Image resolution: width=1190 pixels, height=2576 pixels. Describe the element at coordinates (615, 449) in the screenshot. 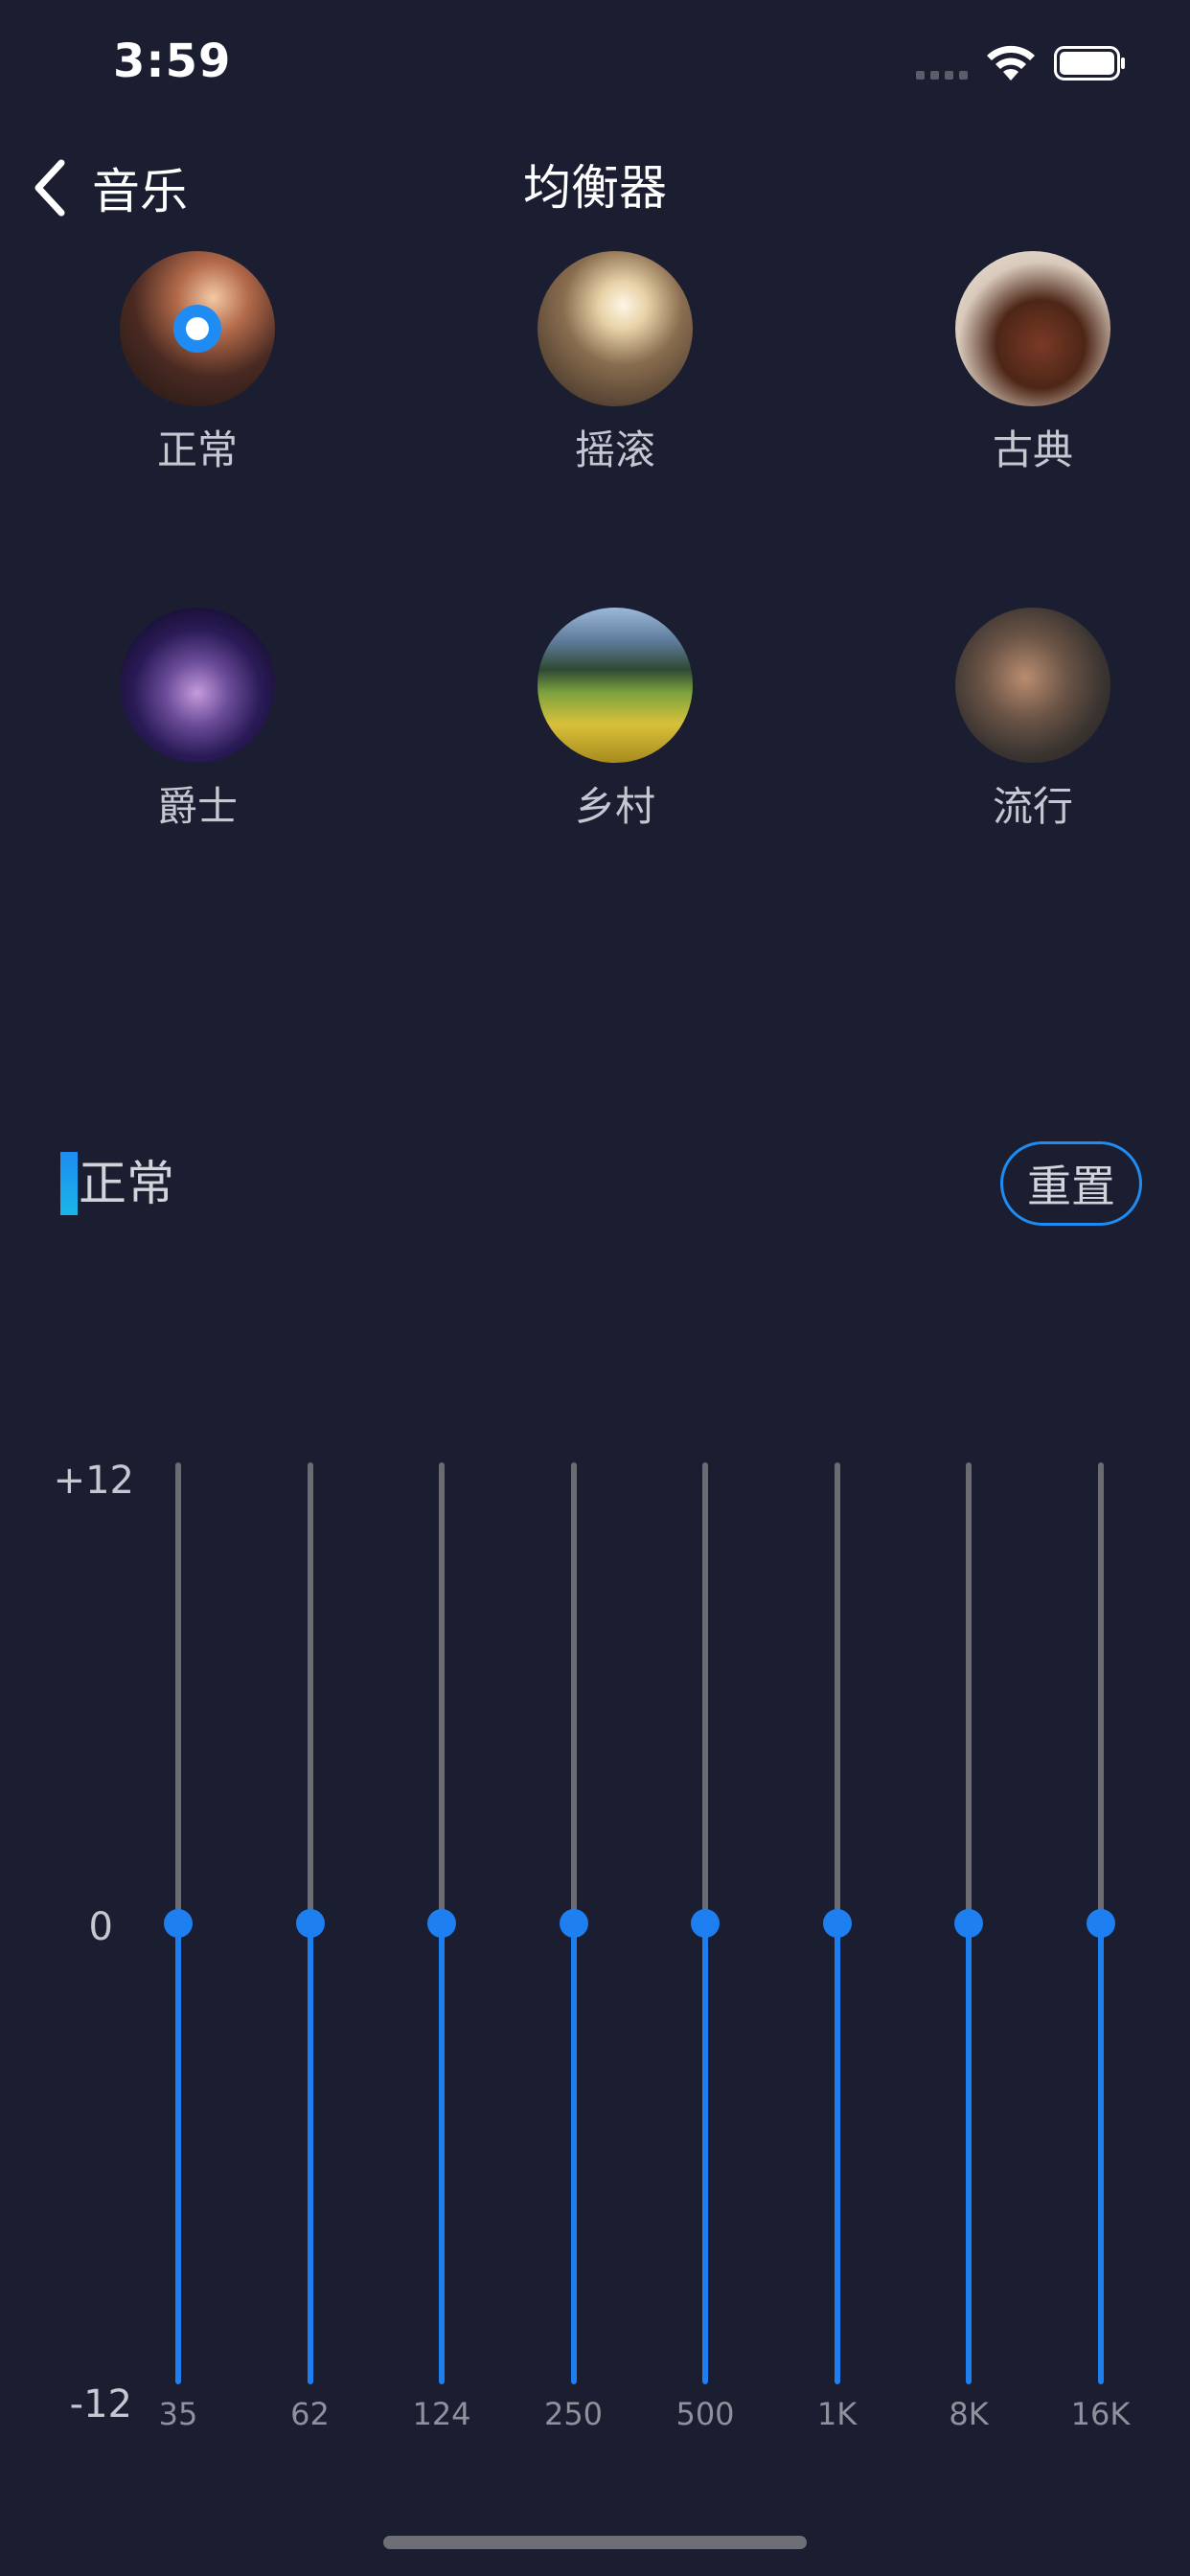

I see `preset-label: 摇滚` at that location.